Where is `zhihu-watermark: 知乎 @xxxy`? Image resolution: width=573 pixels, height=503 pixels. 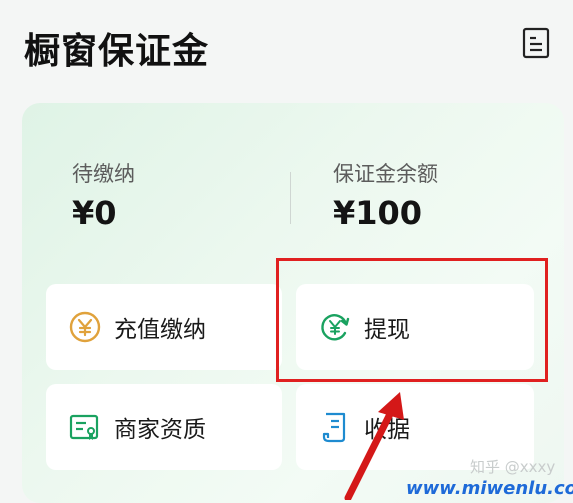
zhihu-watermark: 知乎 @xxxy is located at coordinates (513, 467).